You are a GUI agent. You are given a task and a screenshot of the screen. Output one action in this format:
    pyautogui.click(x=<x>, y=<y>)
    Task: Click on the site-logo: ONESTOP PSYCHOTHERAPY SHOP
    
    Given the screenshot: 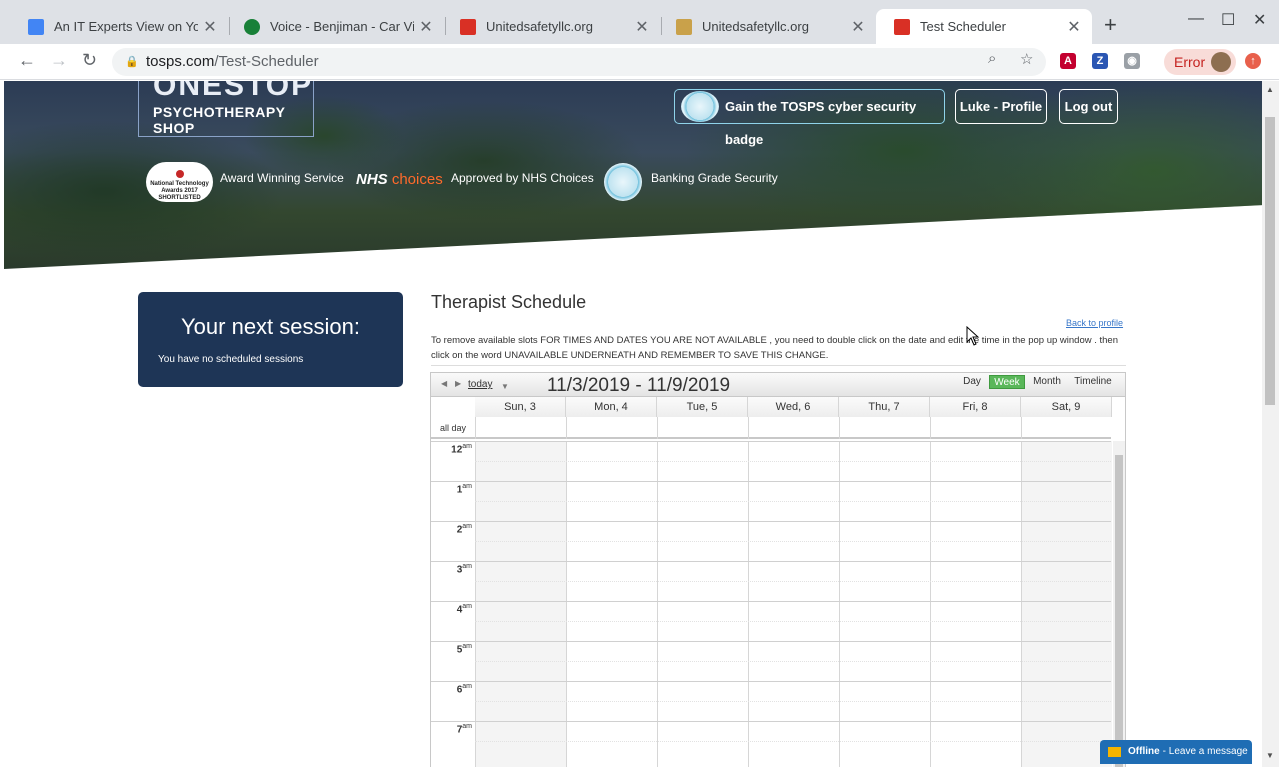 What is the action you would take?
    pyautogui.click(x=226, y=109)
    